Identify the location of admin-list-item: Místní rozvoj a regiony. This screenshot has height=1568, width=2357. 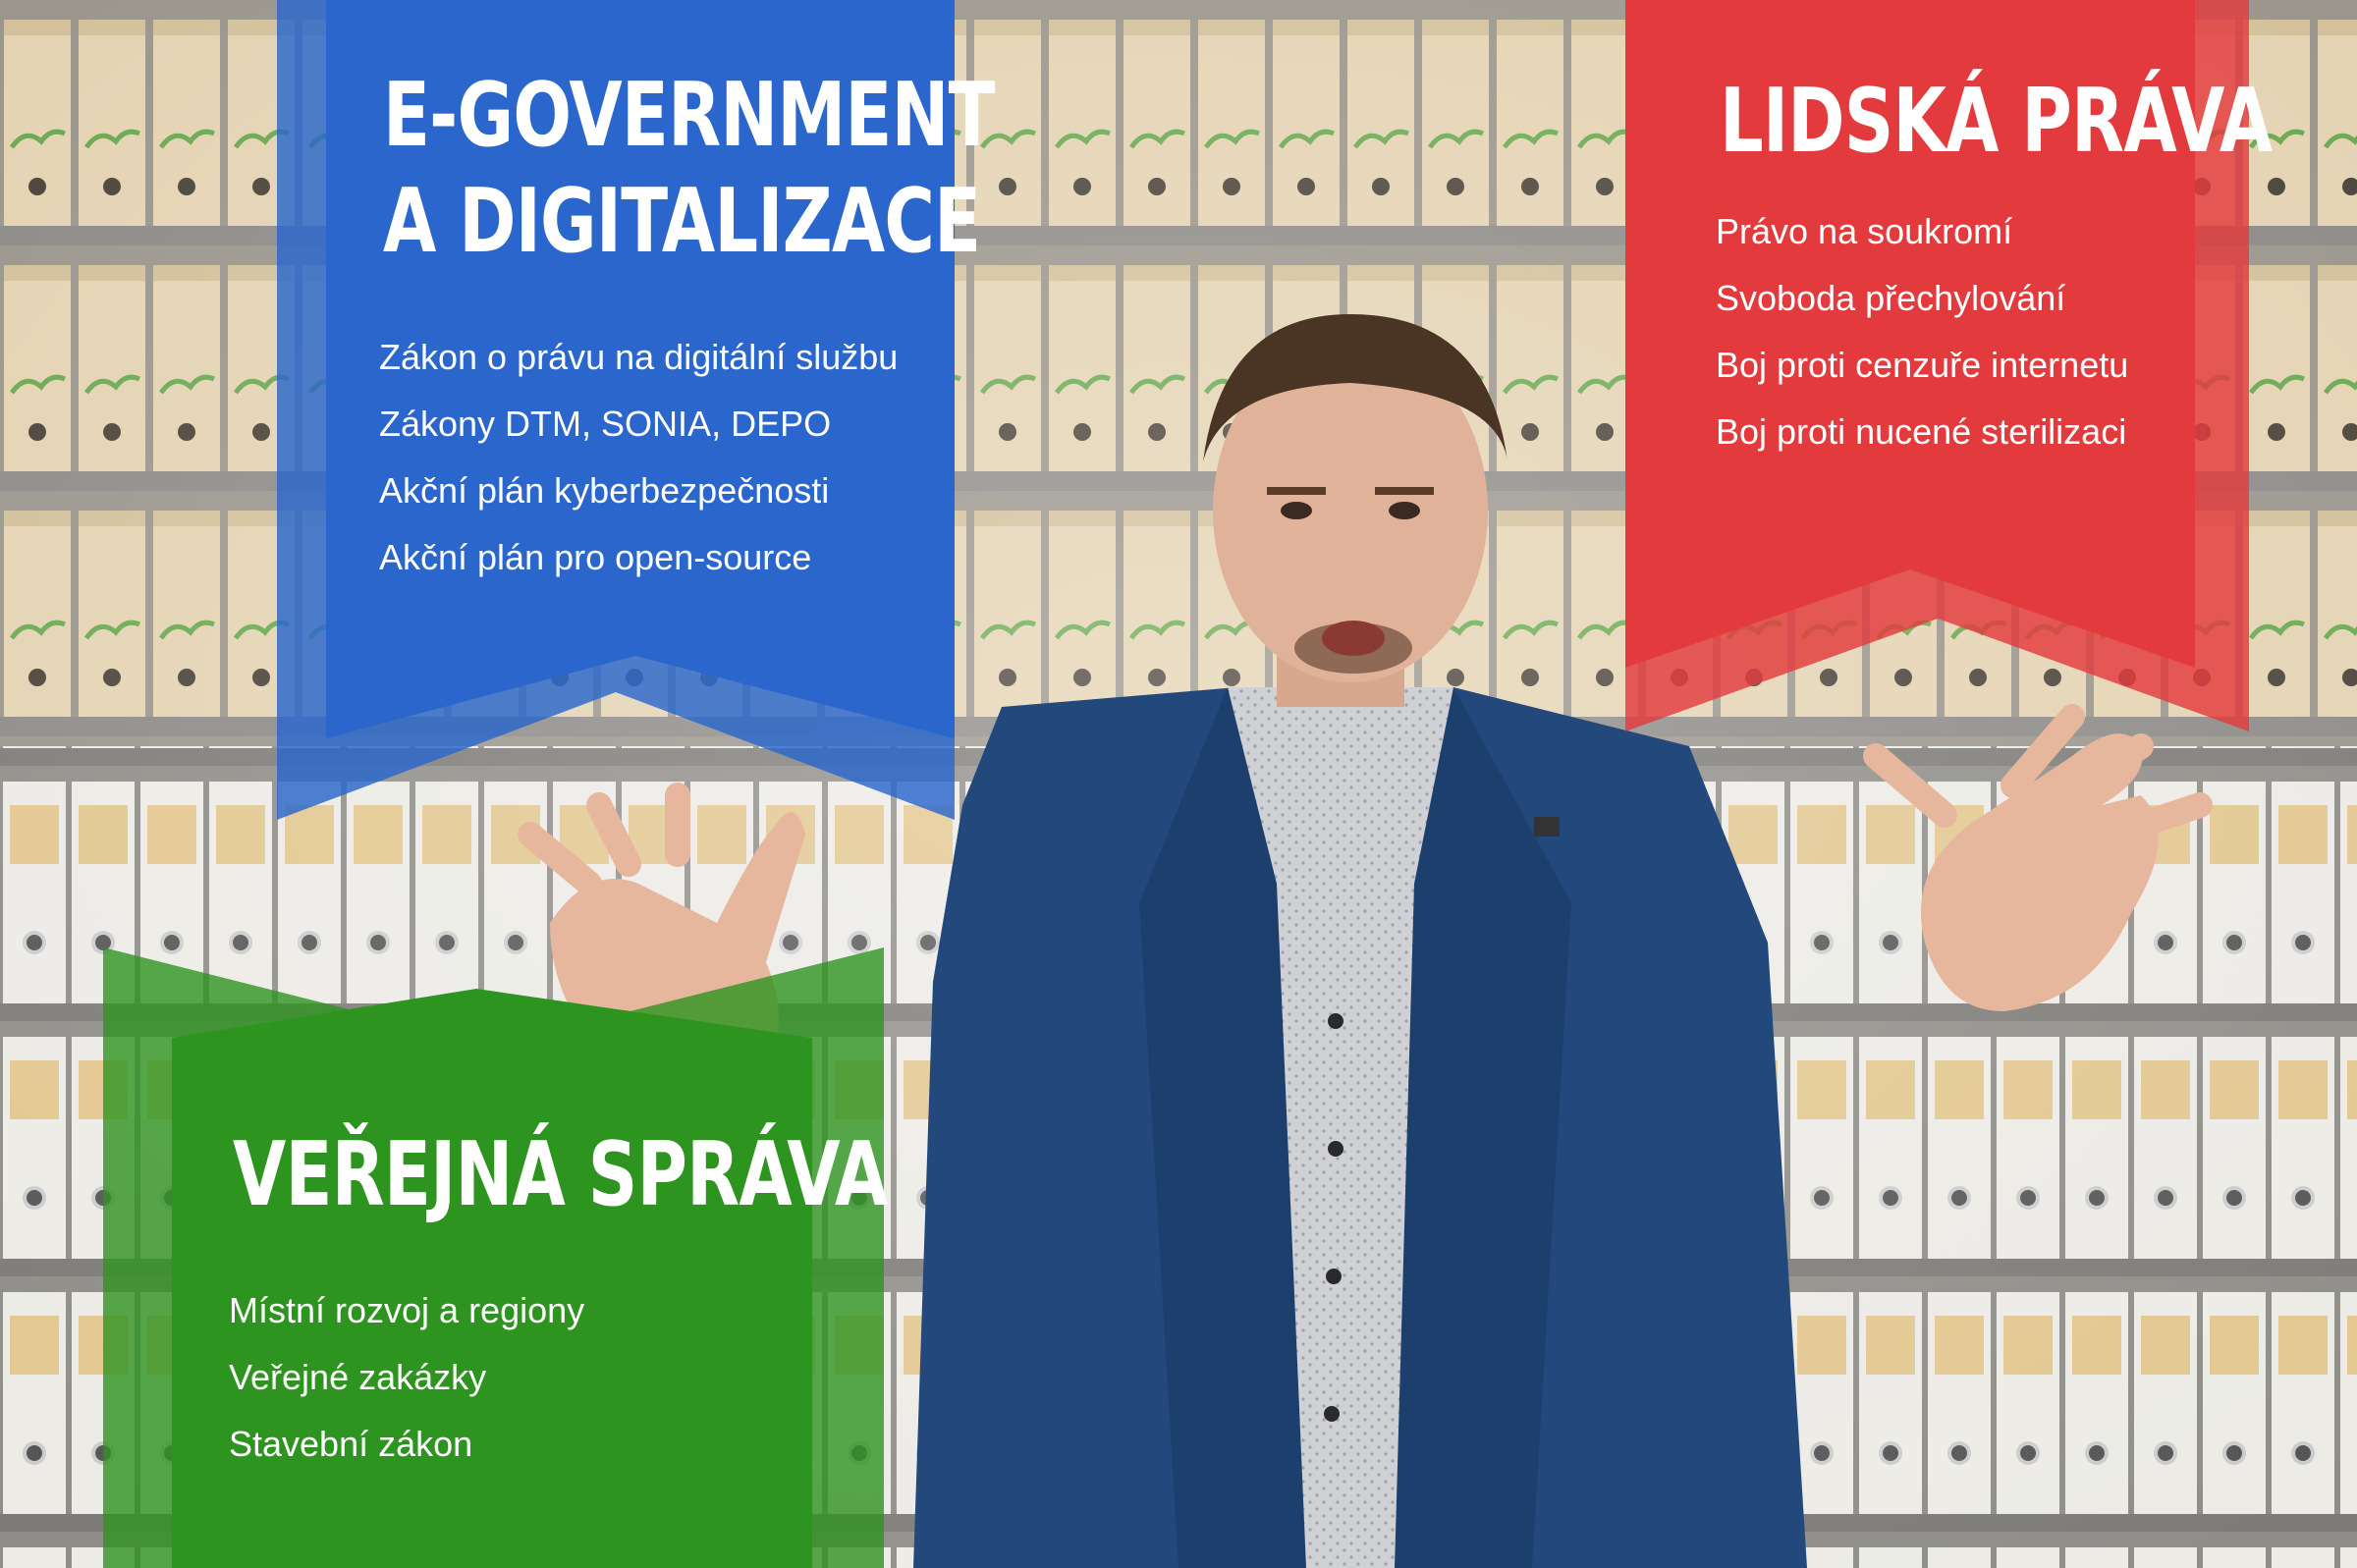
(407, 1310).